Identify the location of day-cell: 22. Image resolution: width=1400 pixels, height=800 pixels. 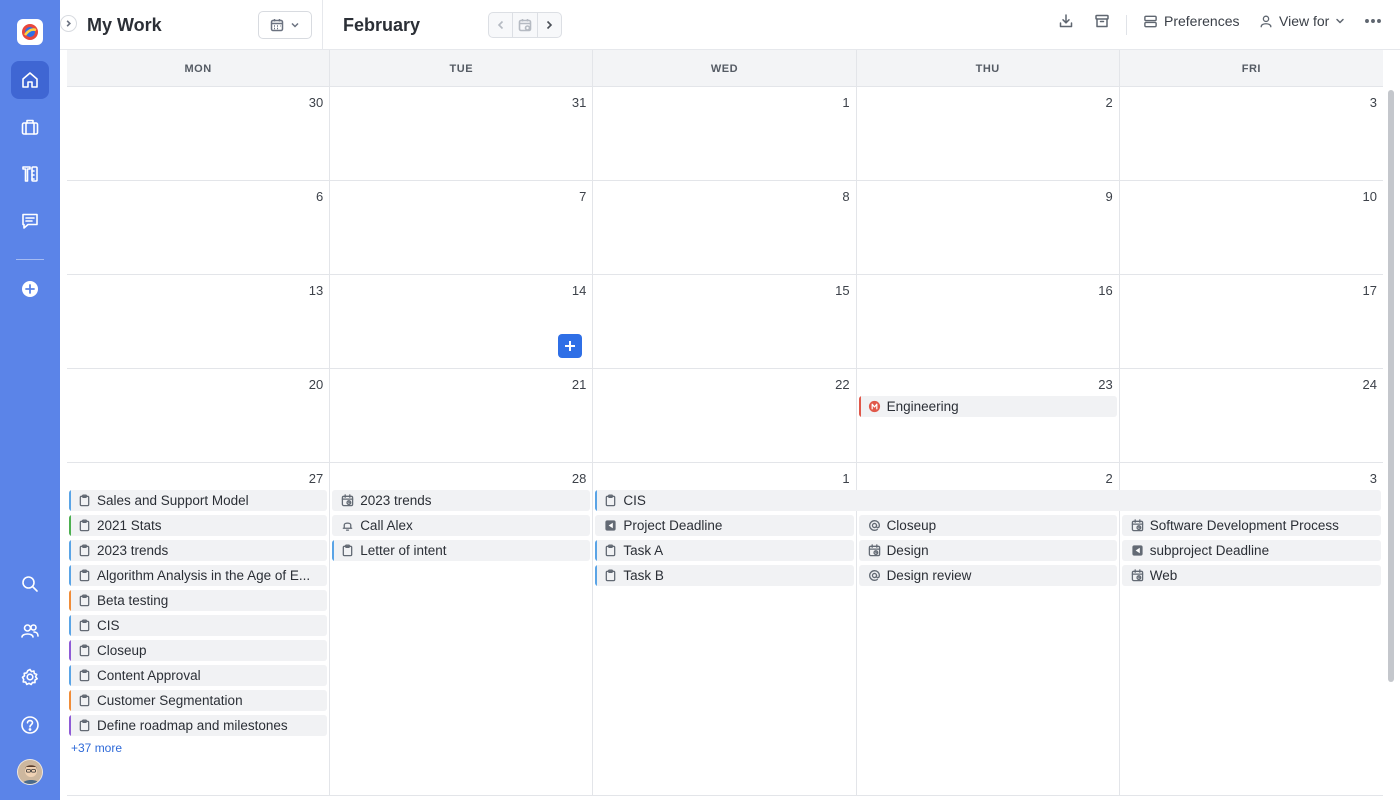
(725, 415).